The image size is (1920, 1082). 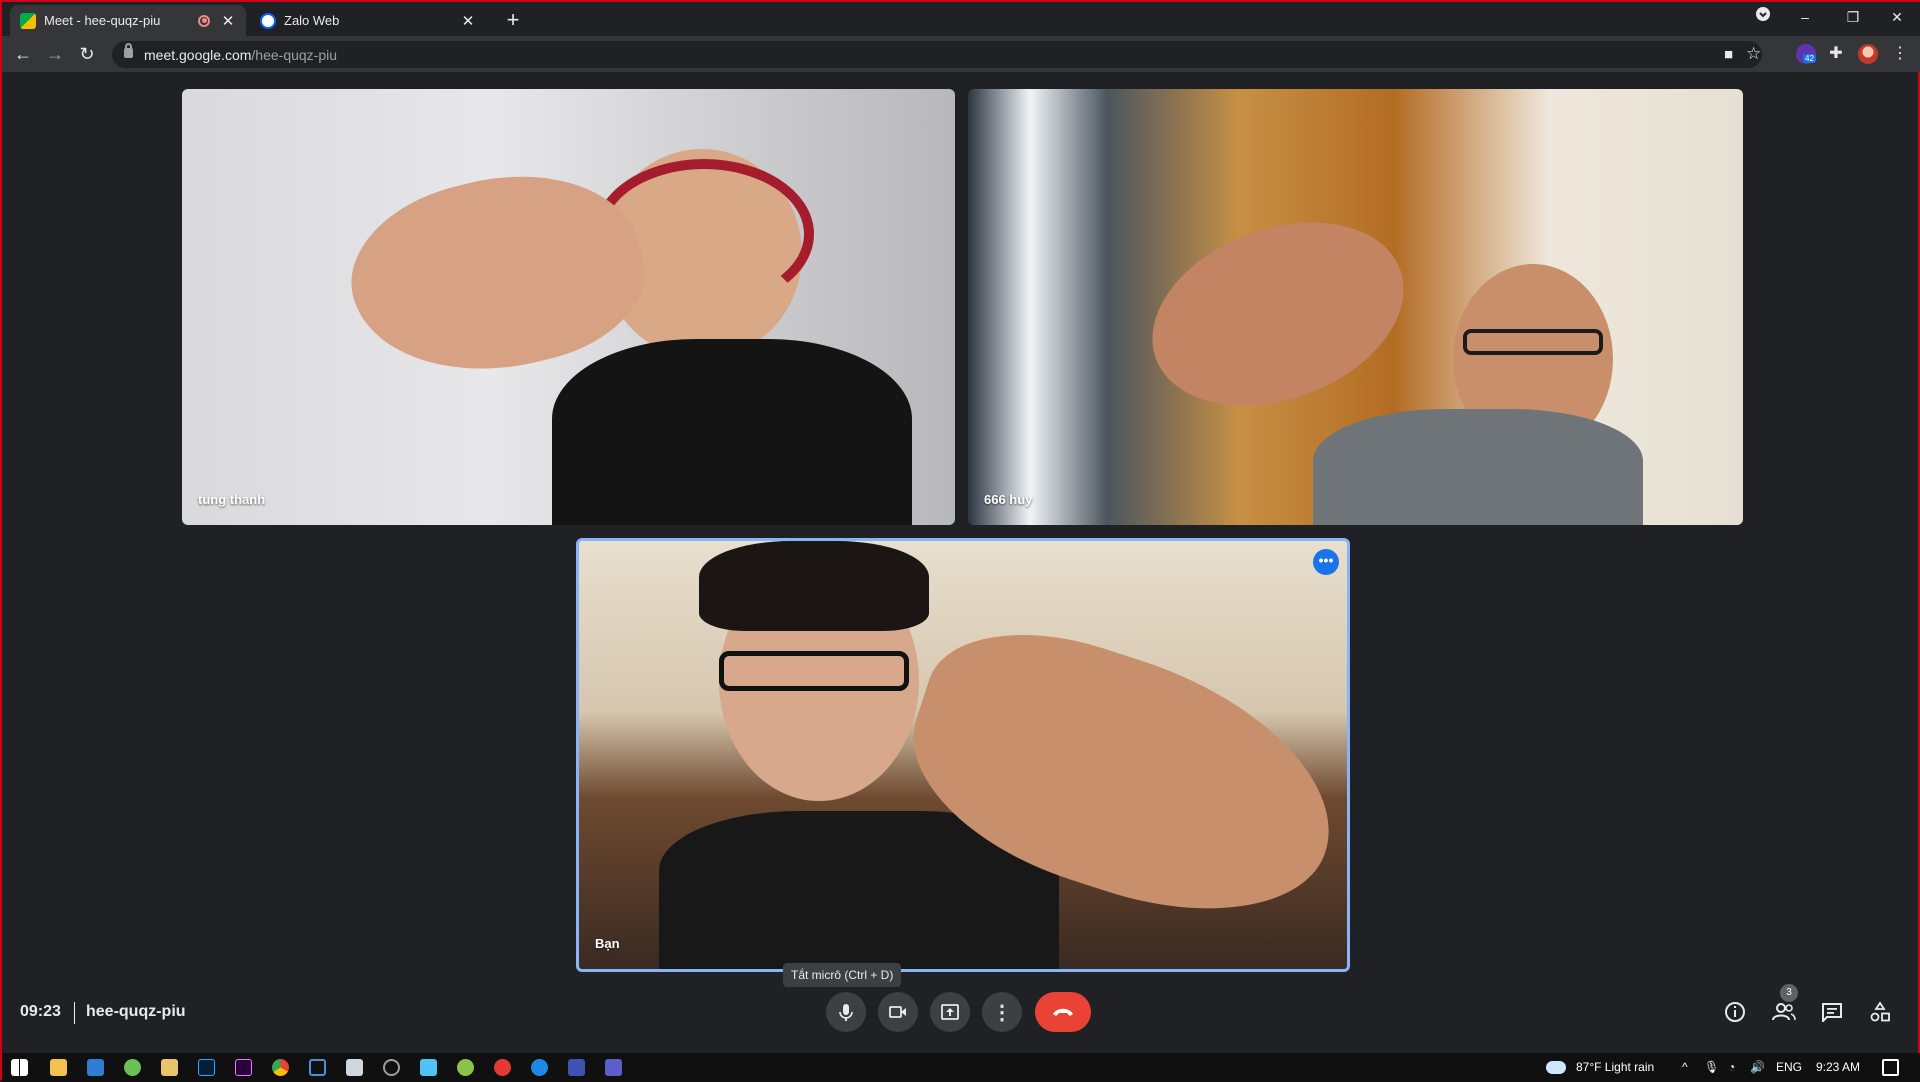 What do you see at coordinates (102, 20) in the screenshot?
I see `tab-title: Meet - hee-quqz-piu` at bounding box center [102, 20].